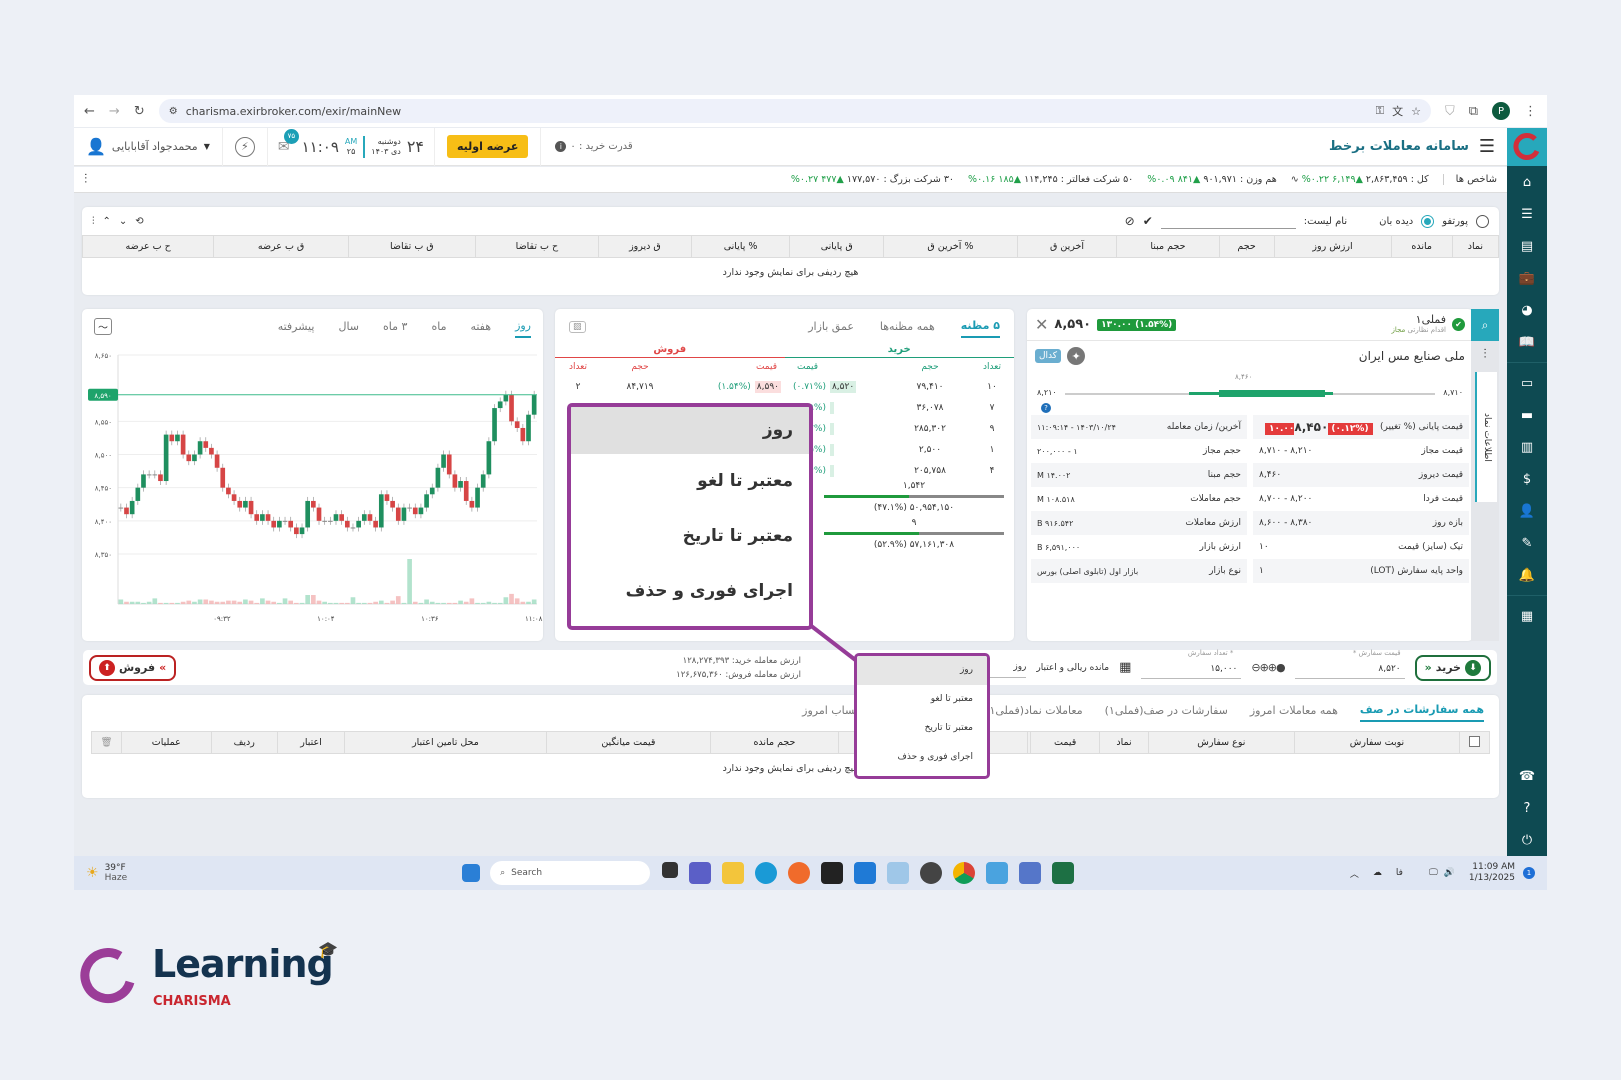 This screenshot has height=1080, width=1621. Describe the element at coordinates (831, 326) in the screenshot. I see `orderbook-tab-depth: عمق بازار` at that location.